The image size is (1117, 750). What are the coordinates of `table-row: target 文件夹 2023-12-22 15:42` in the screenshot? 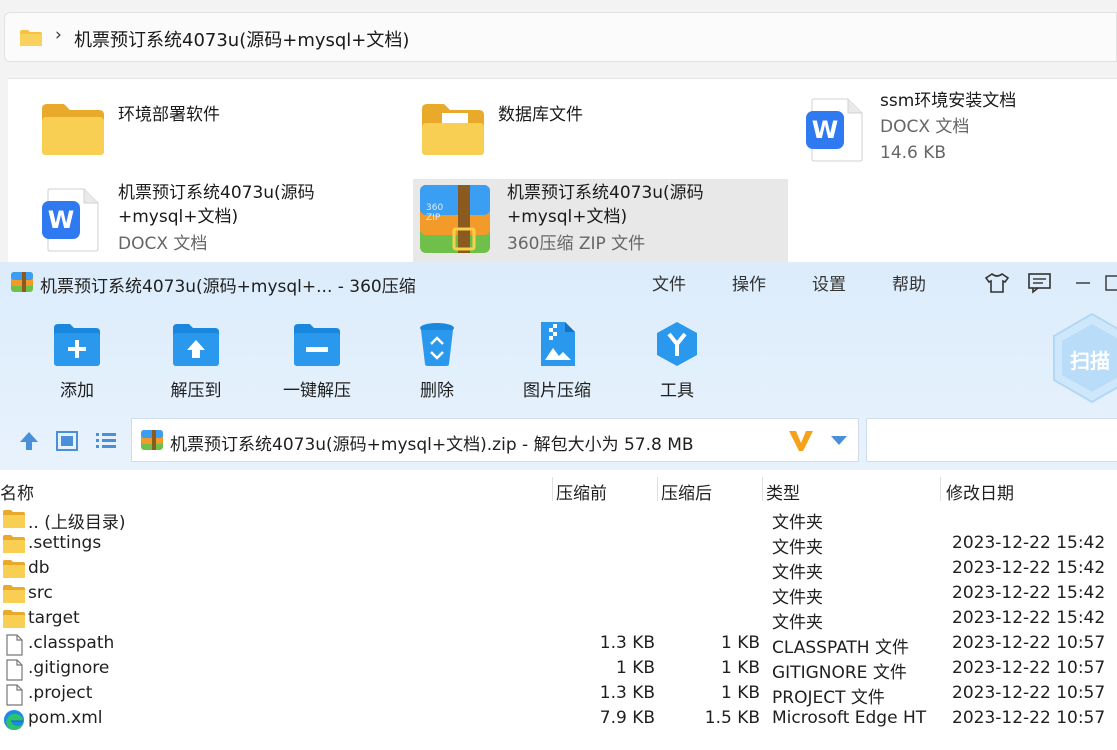 It's located at (558, 620).